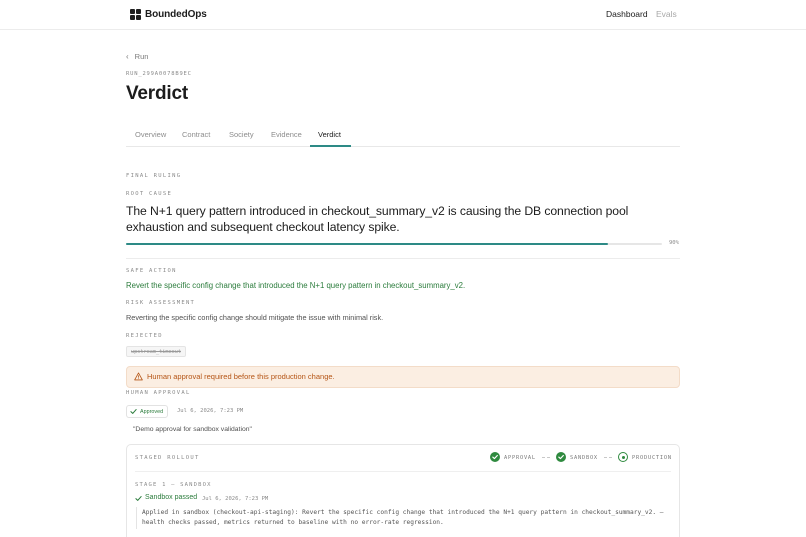  I want to click on back-link-label: Run, so click(141, 56).